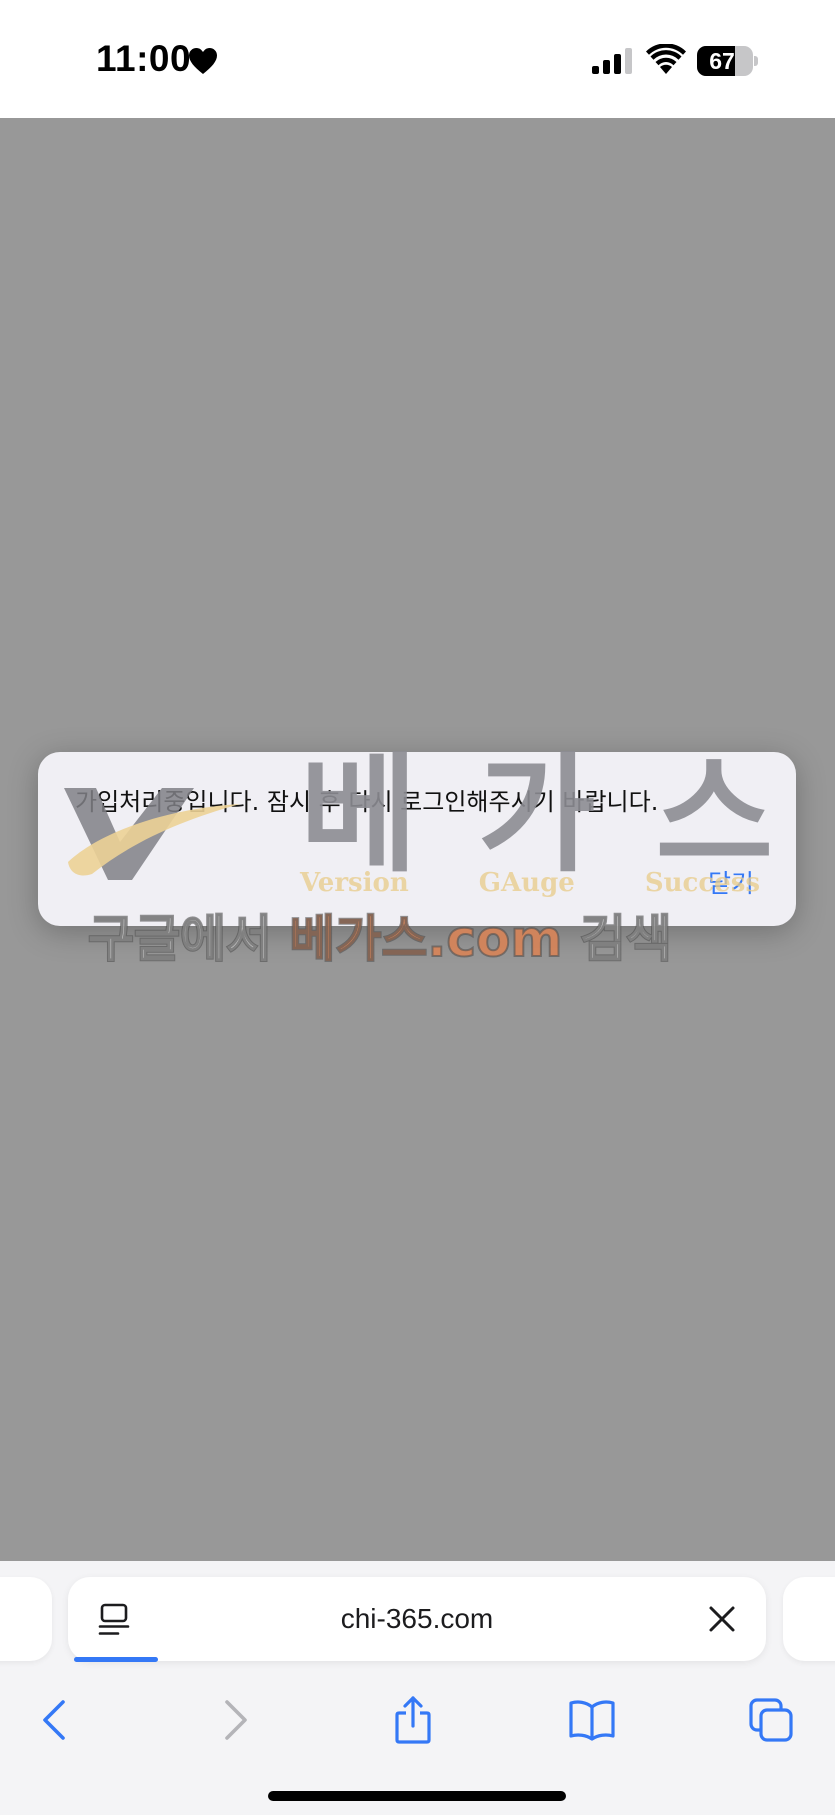 This screenshot has width=835, height=1815. What do you see at coordinates (722, 1619) in the screenshot?
I see `close-icon` at bounding box center [722, 1619].